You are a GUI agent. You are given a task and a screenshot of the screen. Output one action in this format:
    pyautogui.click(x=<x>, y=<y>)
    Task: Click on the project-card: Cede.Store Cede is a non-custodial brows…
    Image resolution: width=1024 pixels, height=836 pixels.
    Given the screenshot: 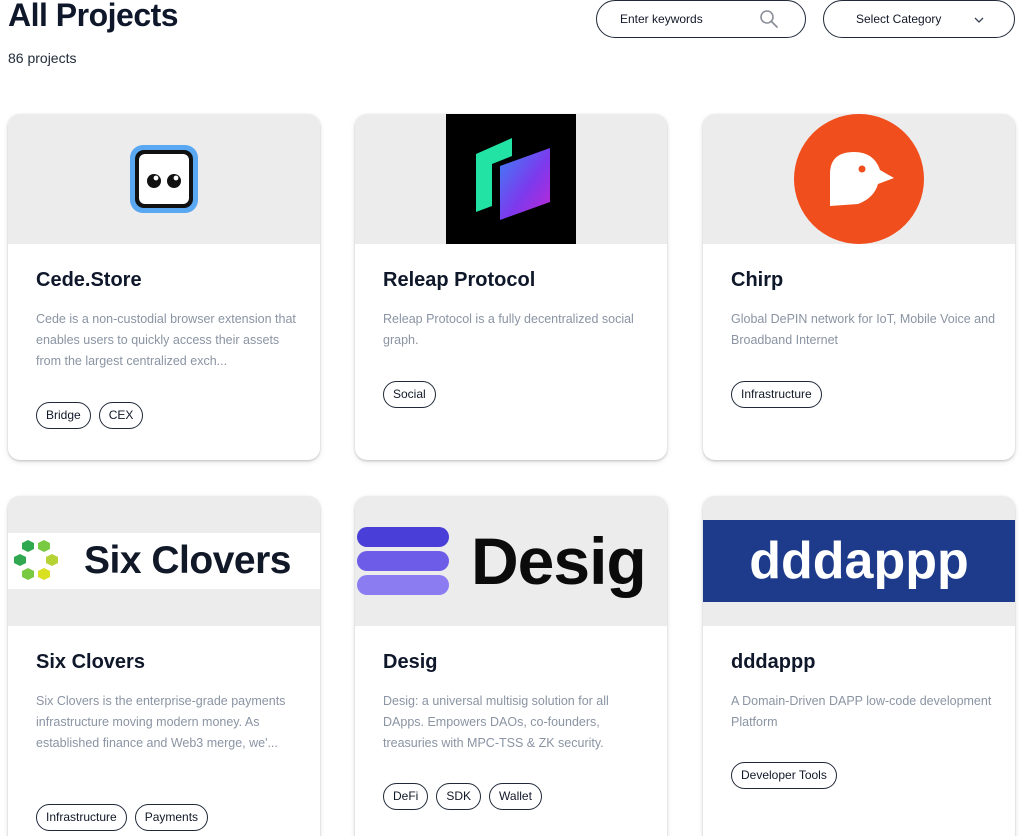 What is the action you would take?
    pyautogui.click(x=164, y=287)
    